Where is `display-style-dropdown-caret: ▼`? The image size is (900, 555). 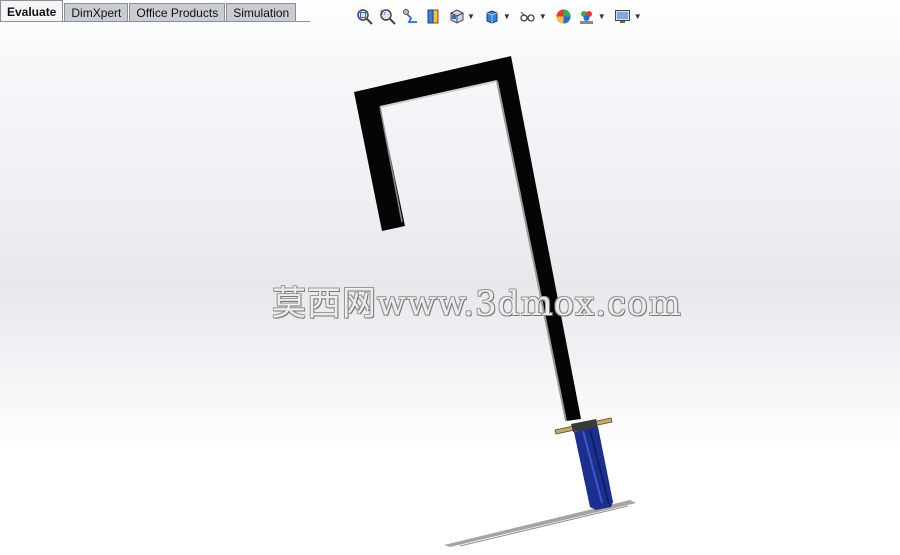
display-style-dropdown-caret: ▼ is located at coordinates (507, 16).